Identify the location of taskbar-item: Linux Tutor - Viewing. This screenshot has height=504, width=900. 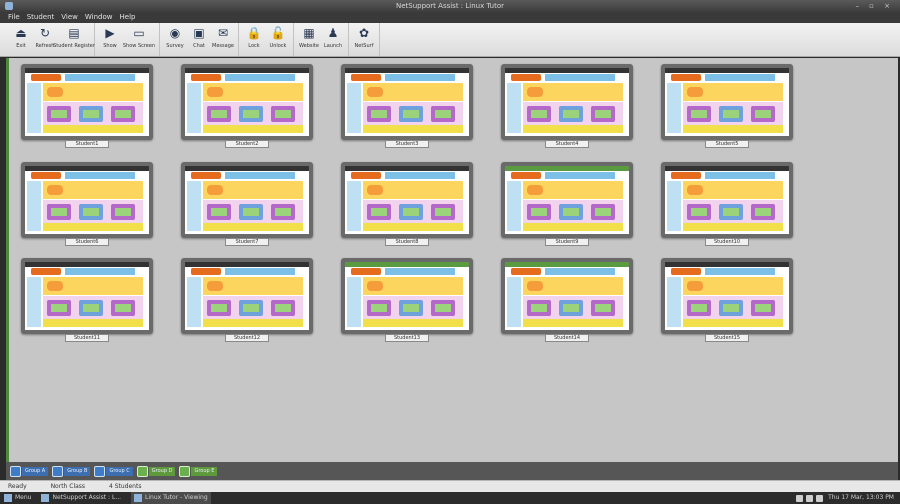
(171, 498).